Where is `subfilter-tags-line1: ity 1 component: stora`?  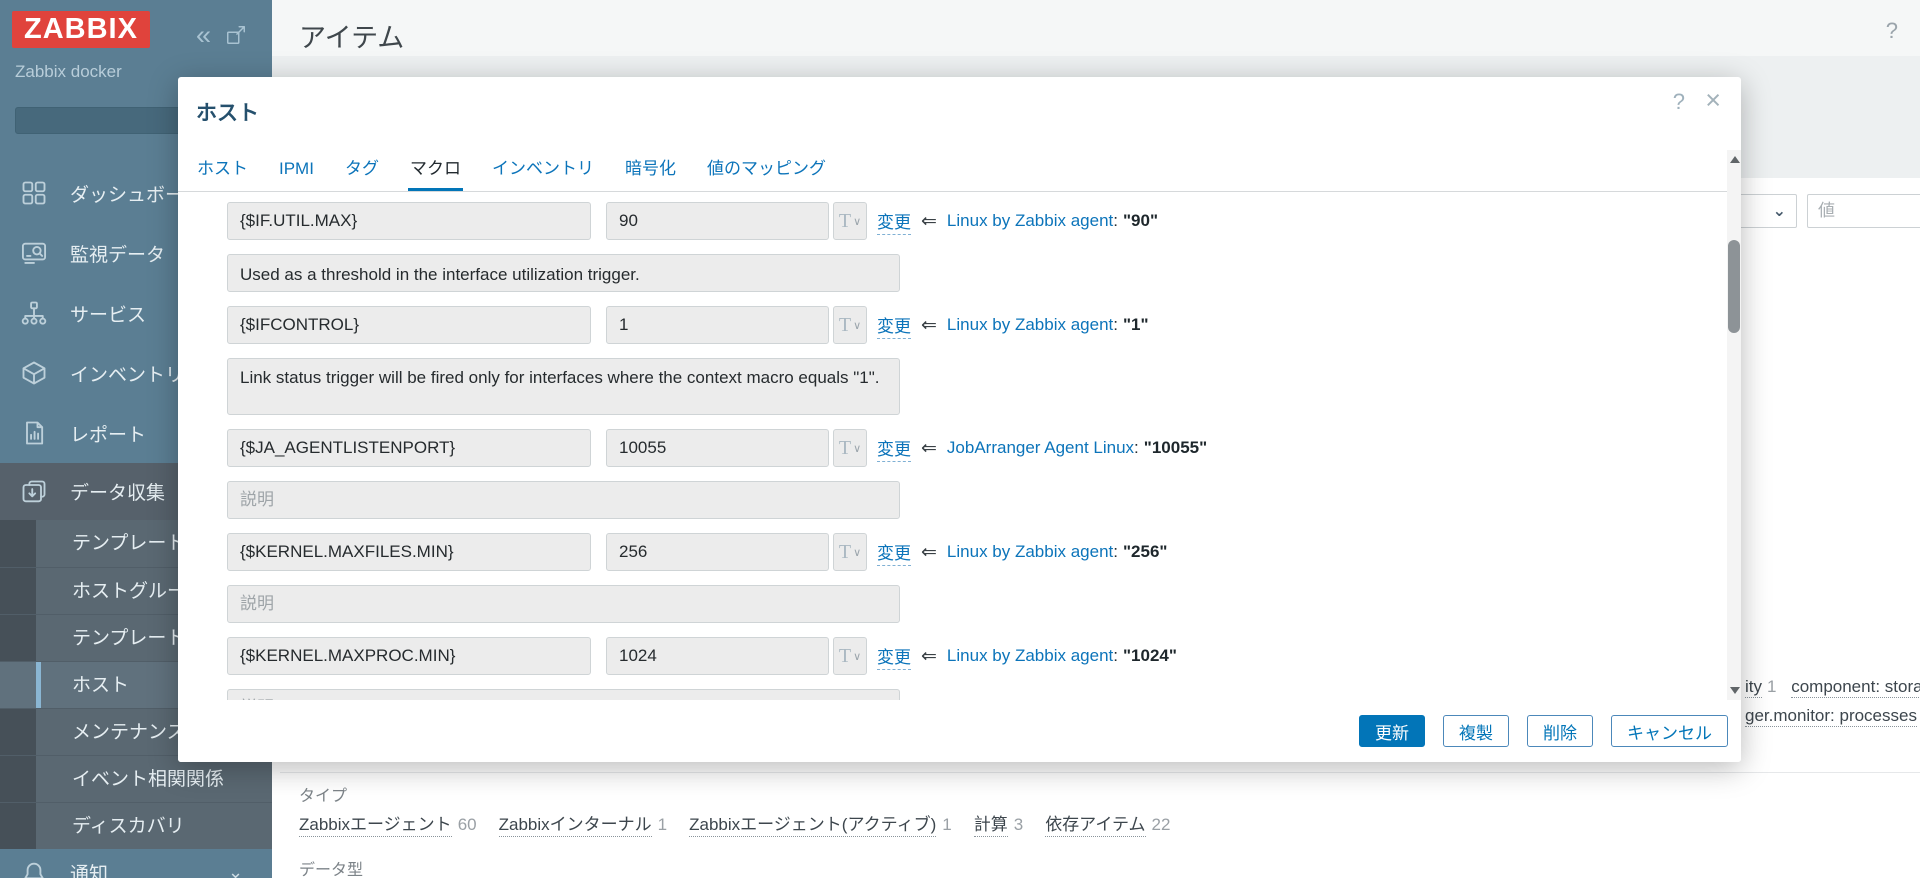
subfilter-tags-line1: ity 1 component: stora is located at coordinates (1832, 687).